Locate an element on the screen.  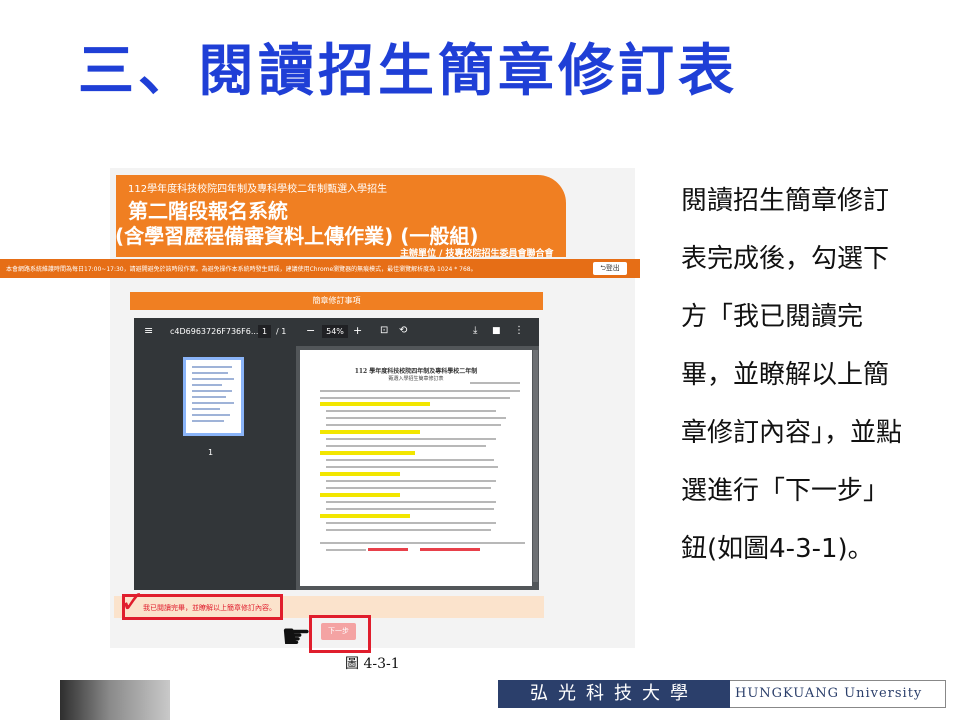
zoom-out-icon: − is located at coordinates (310, 330).